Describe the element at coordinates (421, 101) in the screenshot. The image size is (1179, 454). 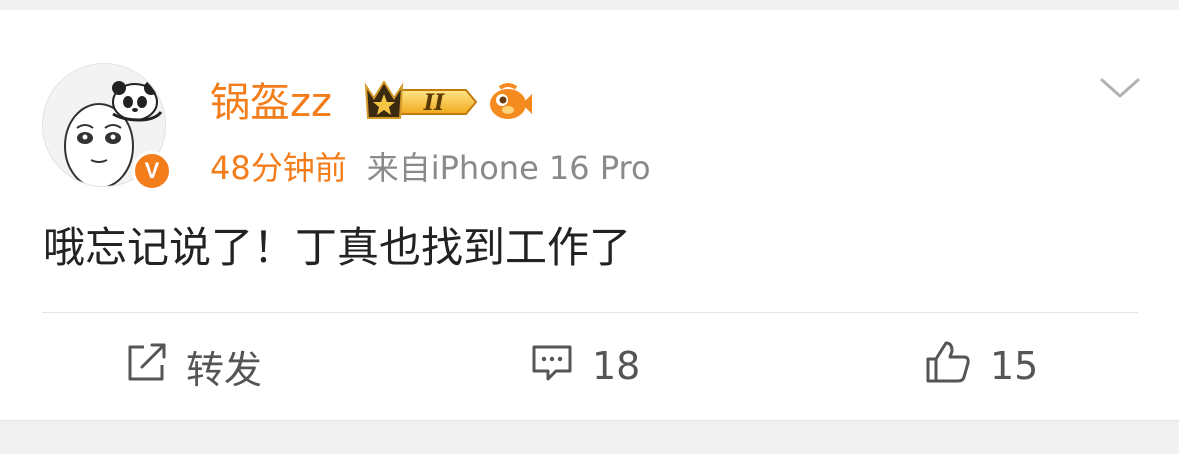
I see `crown-level-badge-icon: II` at that location.